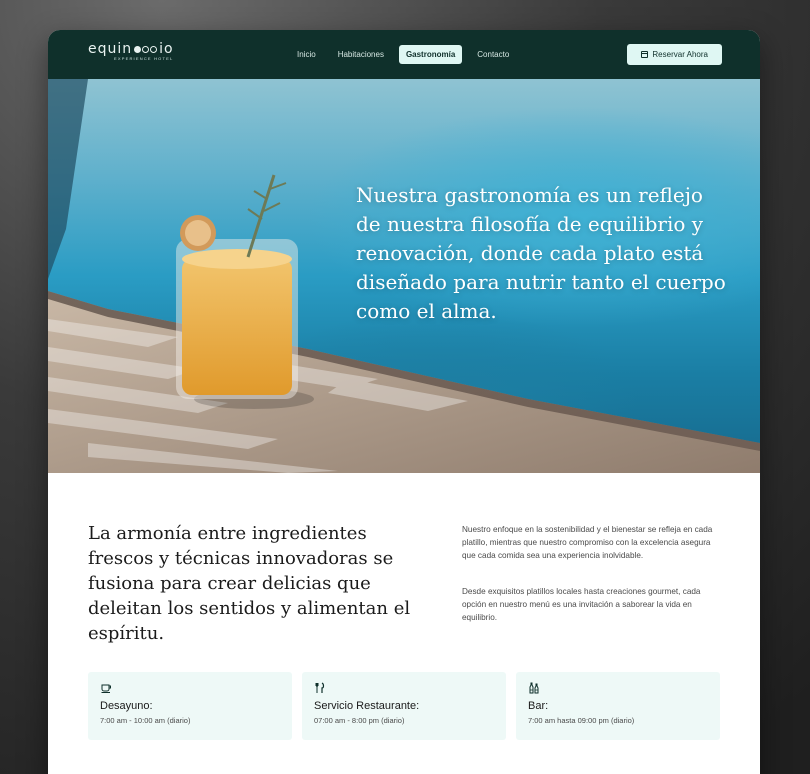 This screenshot has height=774, width=810. I want to click on card-hours: 07:00 am - 8:00 pm (diario), so click(359, 720).